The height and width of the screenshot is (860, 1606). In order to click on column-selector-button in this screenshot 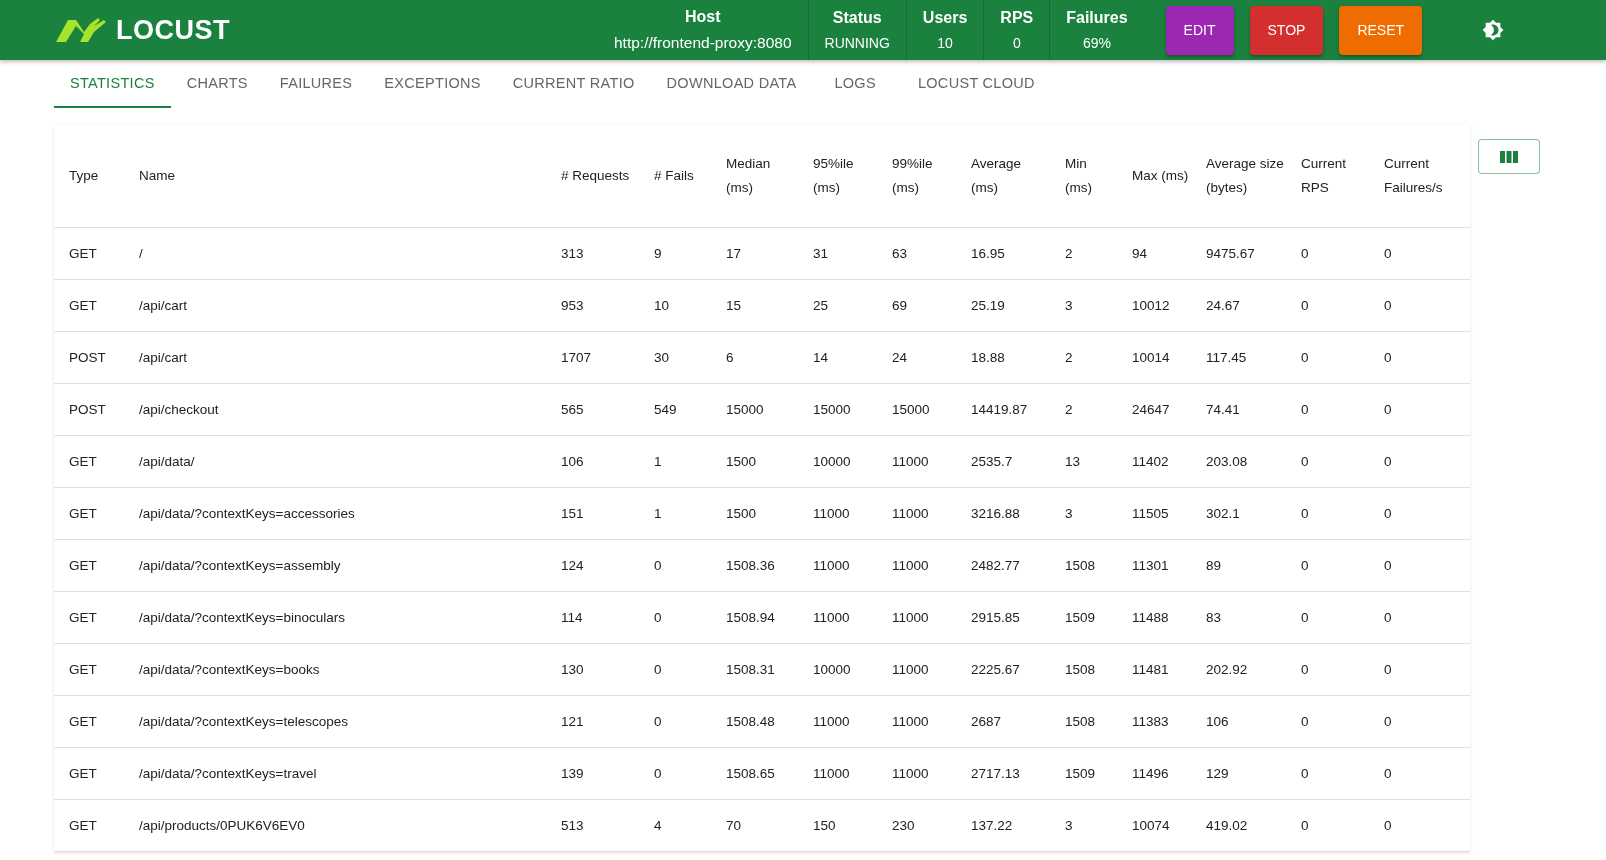, I will do `click(1509, 156)`.